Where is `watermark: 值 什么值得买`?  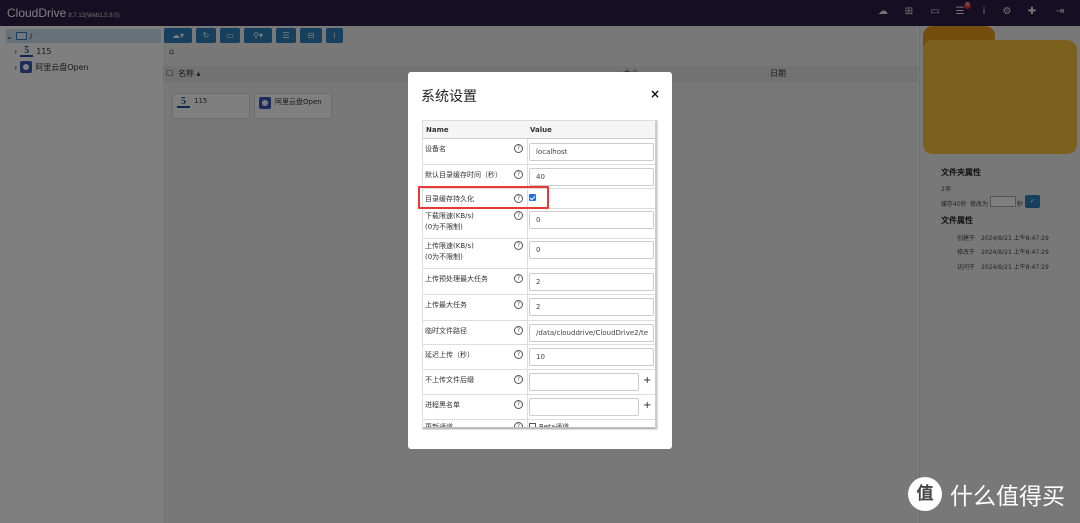 watermark: 值 什么值得买 is located at coordinates (986, 494).